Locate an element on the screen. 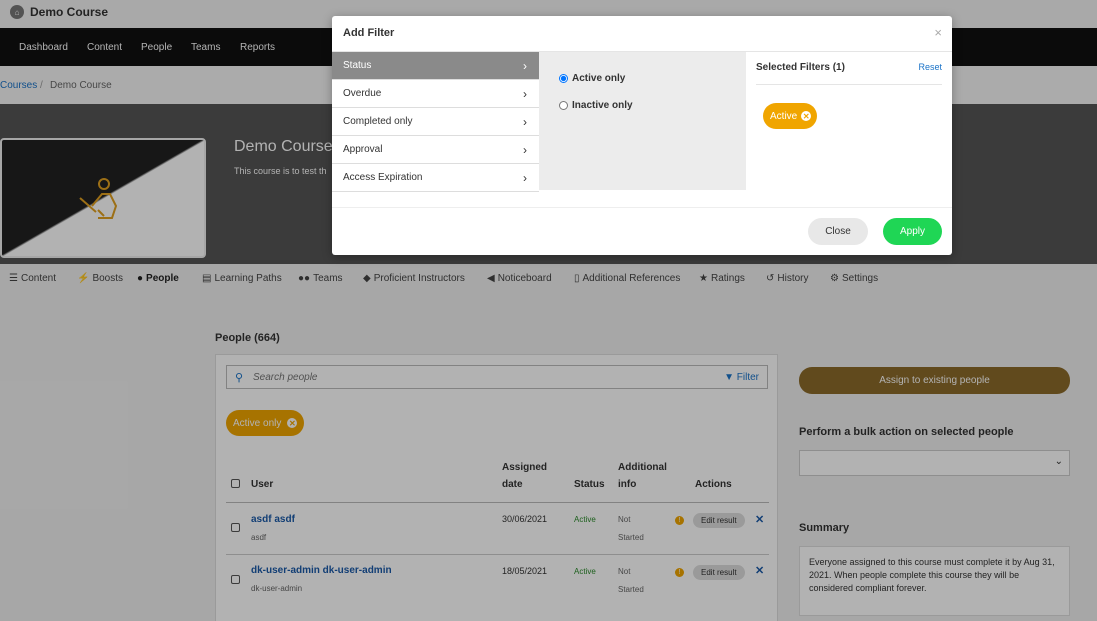 This screenshot has width=1097, height=621. inactive-only-radio is located at coordinates (563, 105).